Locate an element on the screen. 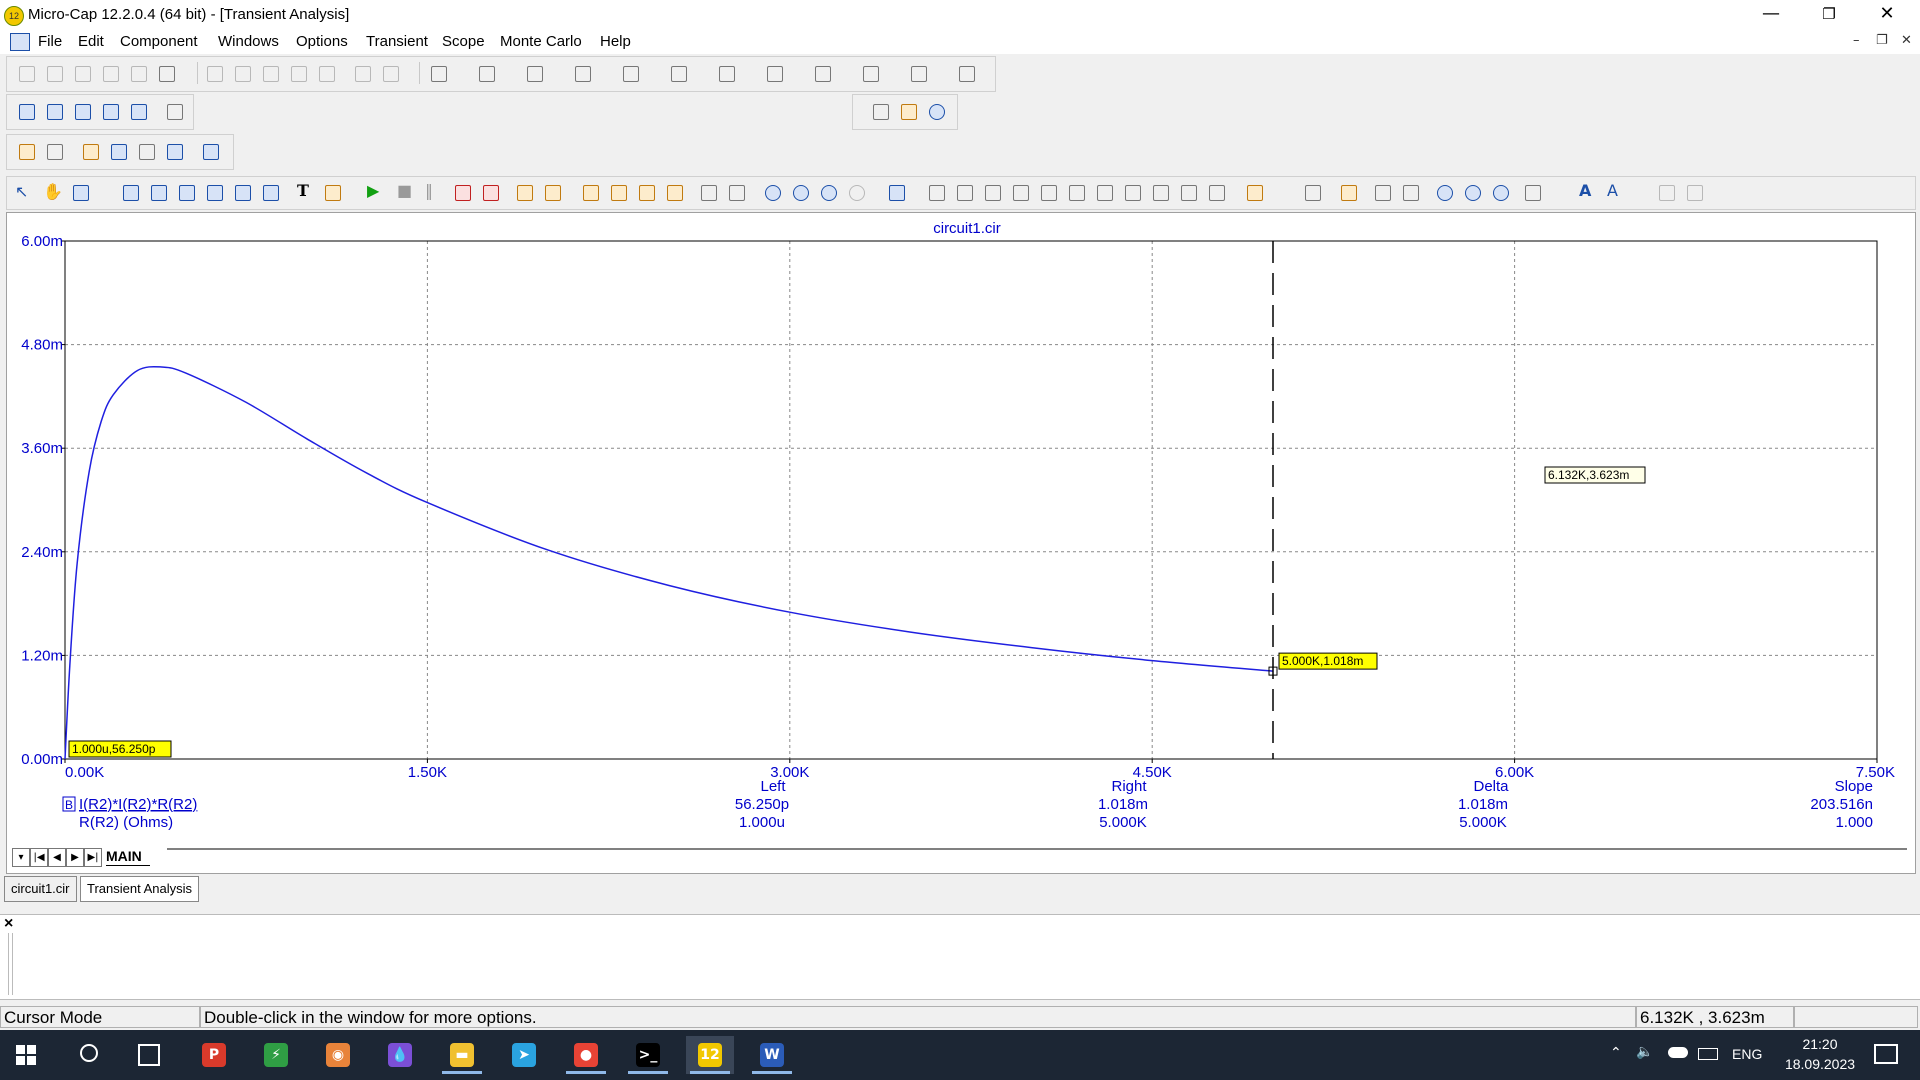  trace-expression: I(R2)*I(R2)*R(R2) is located at coordinates (138, 804).